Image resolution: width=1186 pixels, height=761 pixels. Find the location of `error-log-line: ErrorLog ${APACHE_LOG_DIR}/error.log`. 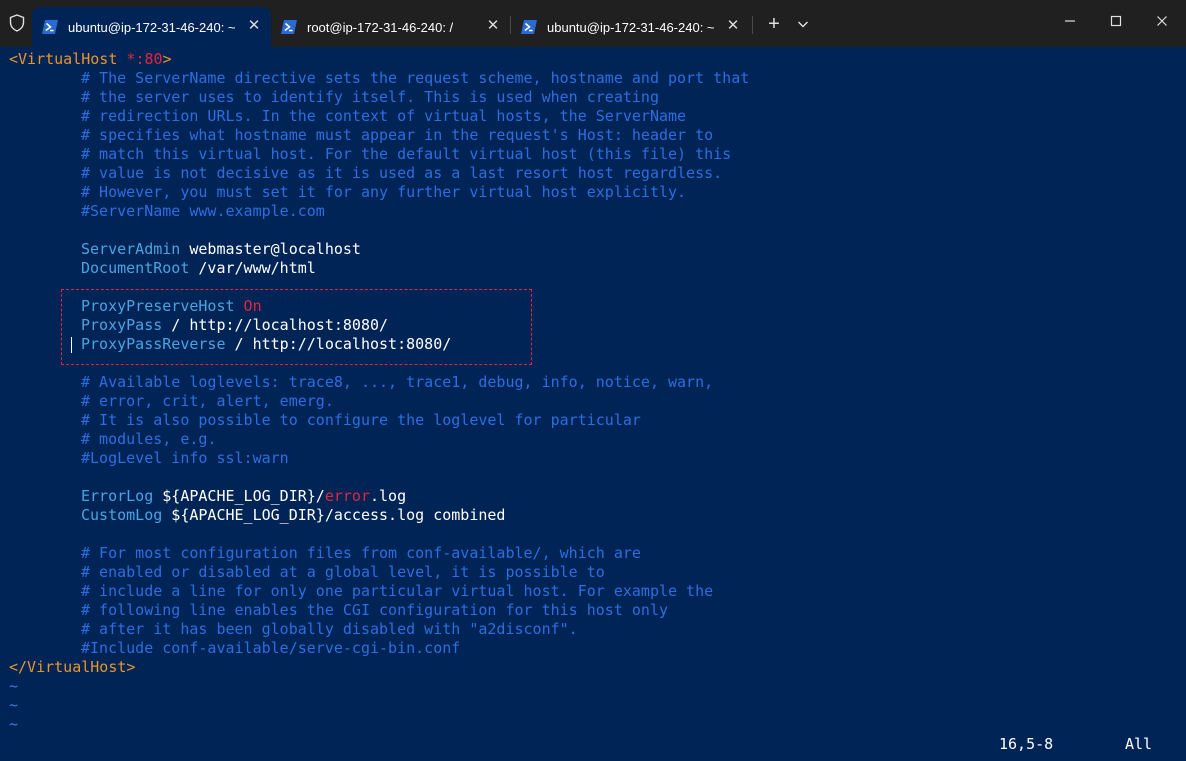

error-log-line: ErrorLog ${APACHE_LOG_DIR}/error.log is located at coordinates (244, 496).